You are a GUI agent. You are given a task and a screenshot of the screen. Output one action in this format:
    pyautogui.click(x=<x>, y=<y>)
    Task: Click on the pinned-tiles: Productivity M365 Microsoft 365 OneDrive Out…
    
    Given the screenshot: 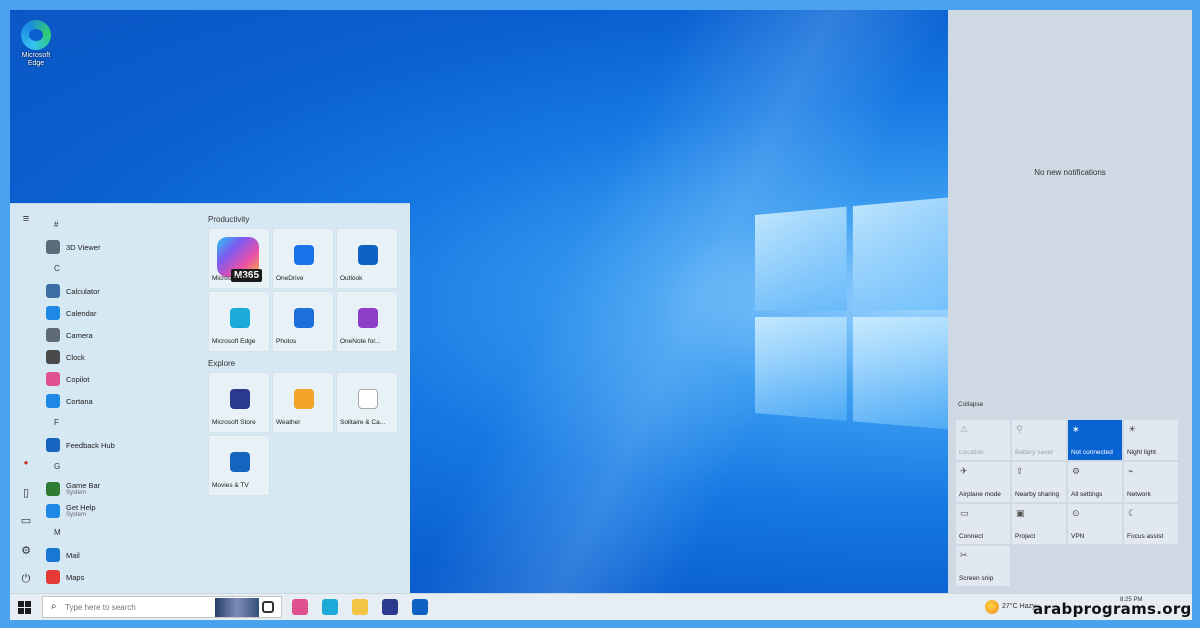 What is the action you would take?
    pyautogui.click(x=308, y=356)
    